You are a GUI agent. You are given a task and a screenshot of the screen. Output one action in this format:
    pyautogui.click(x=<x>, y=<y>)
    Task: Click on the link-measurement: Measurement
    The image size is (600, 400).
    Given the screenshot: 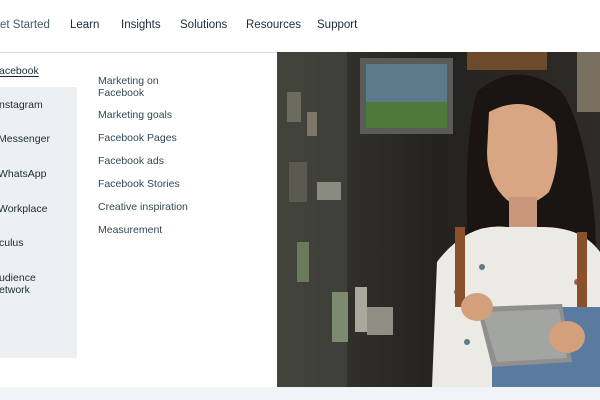 What is the action you would take?
    pyautogui.click(x=130, y=230)
    